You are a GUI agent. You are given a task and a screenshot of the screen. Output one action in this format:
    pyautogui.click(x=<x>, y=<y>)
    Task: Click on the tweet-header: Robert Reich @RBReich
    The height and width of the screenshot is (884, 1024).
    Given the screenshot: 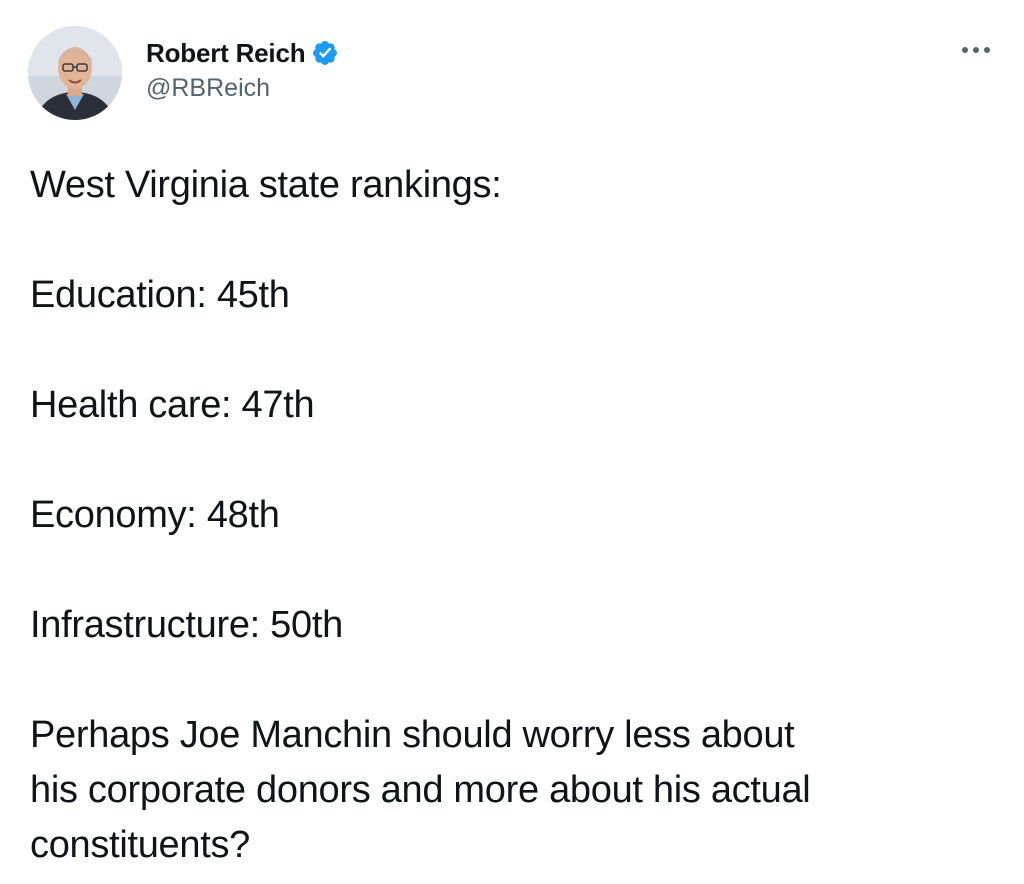 What is the action you would take?
    pyautogui.click(x=514, y=74)
    